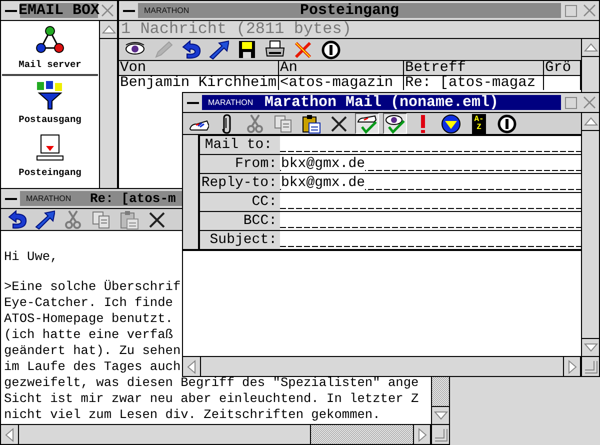 Image resolution: width=600 pixels, height=445 pixels. I want to click on title-bar: MARATHON Posteingang, so click(349, 10).